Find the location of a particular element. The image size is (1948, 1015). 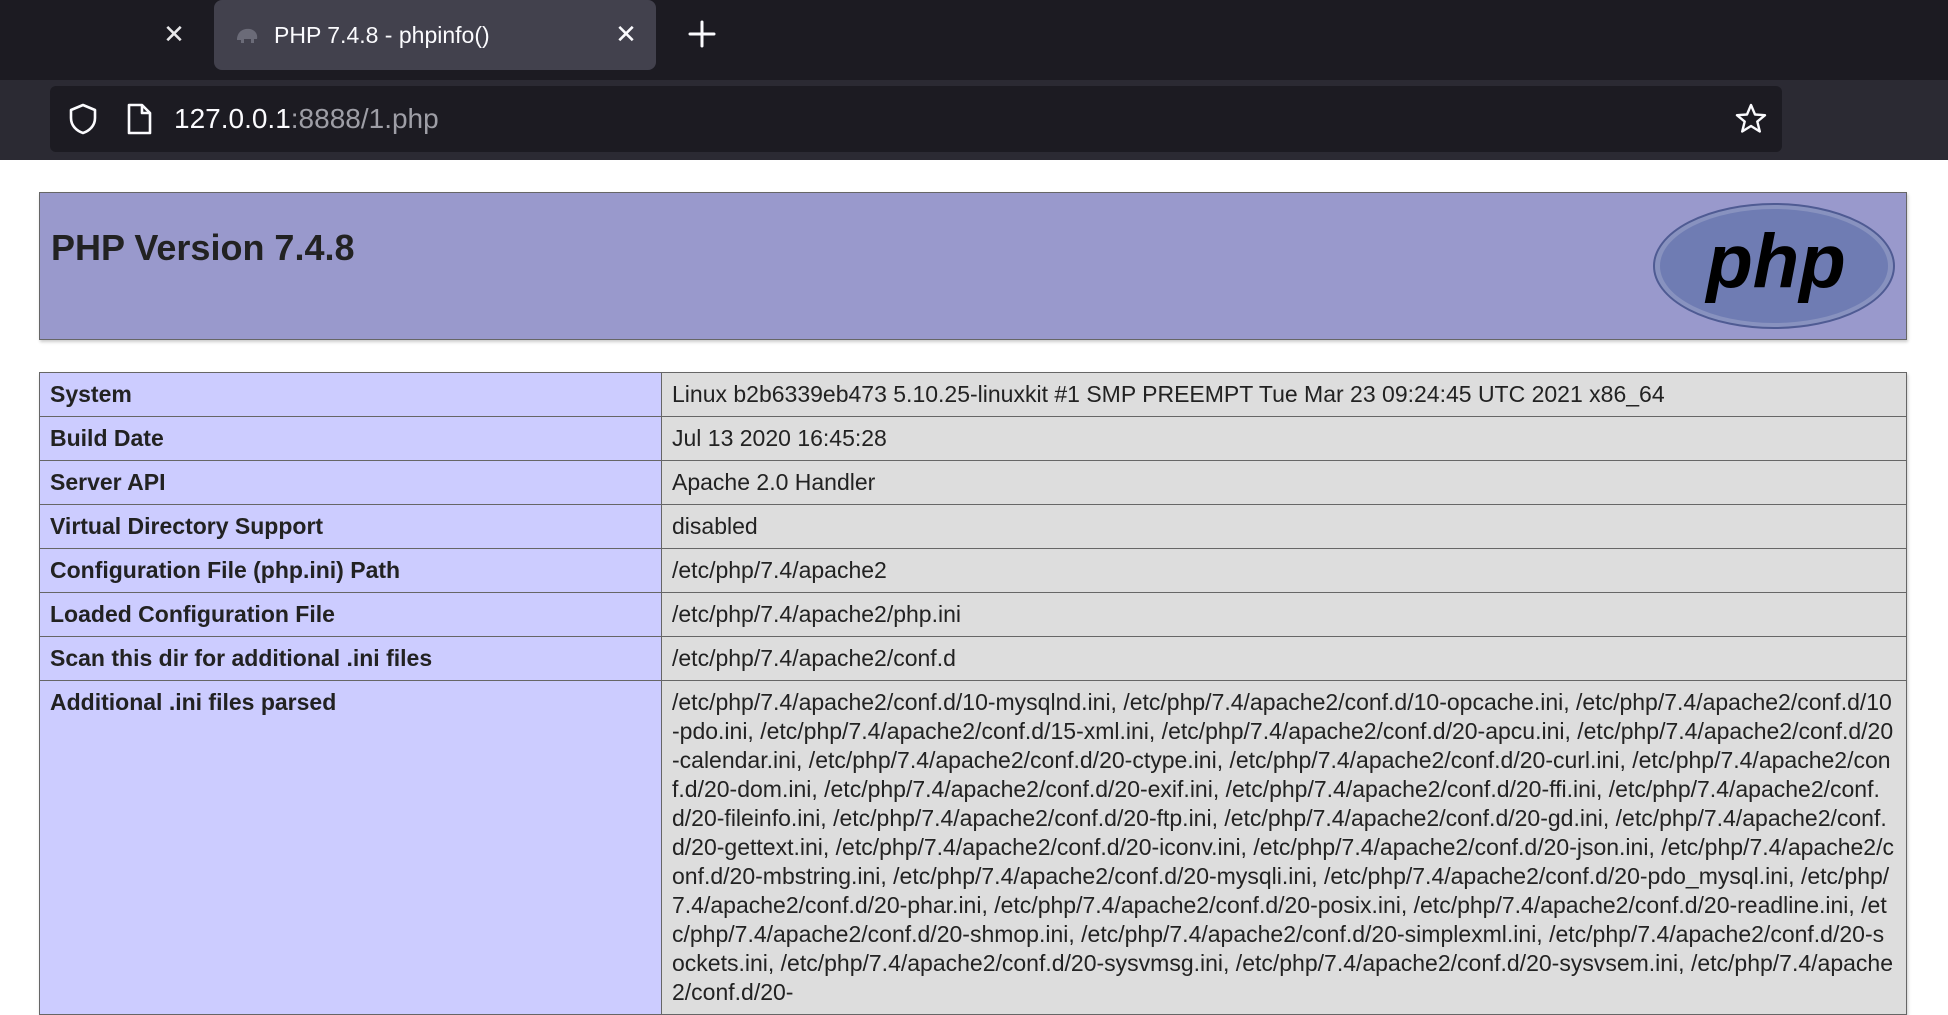

php-logo-text: php is located at coordinates (1774, 261).